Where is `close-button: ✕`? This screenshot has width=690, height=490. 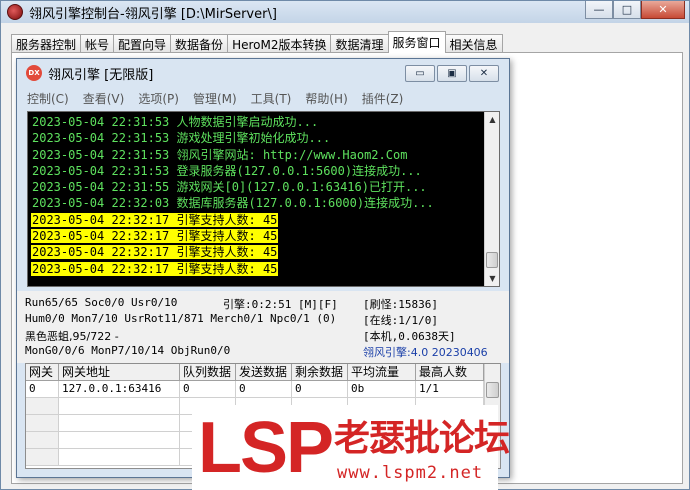
close-button: ✕ is located at coordinates (663, 10).